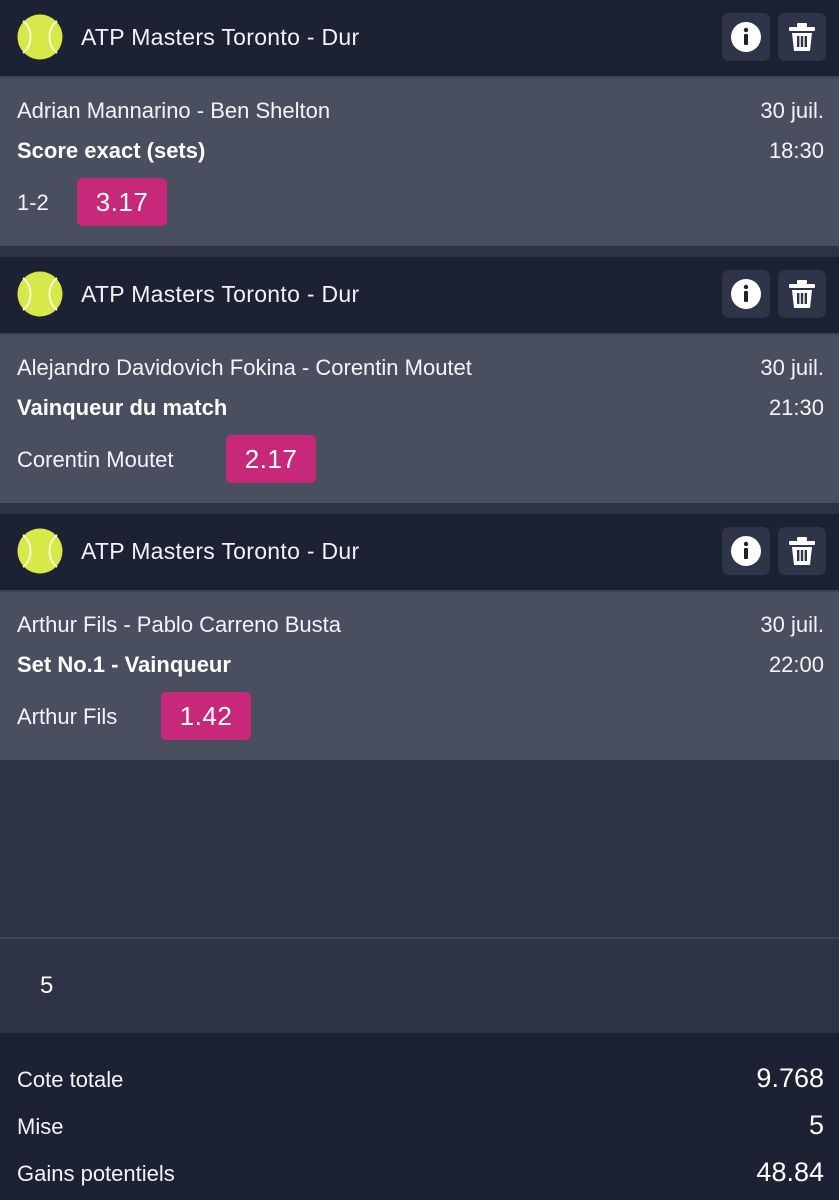 Image resolution: width=839 pixels, height=1200 pixels. What do you see at coordinates (174, 110) in the screenshot?
I see `match-name: Adrian Mannarino - Ben Shelton` at bounding box center [174, 110].